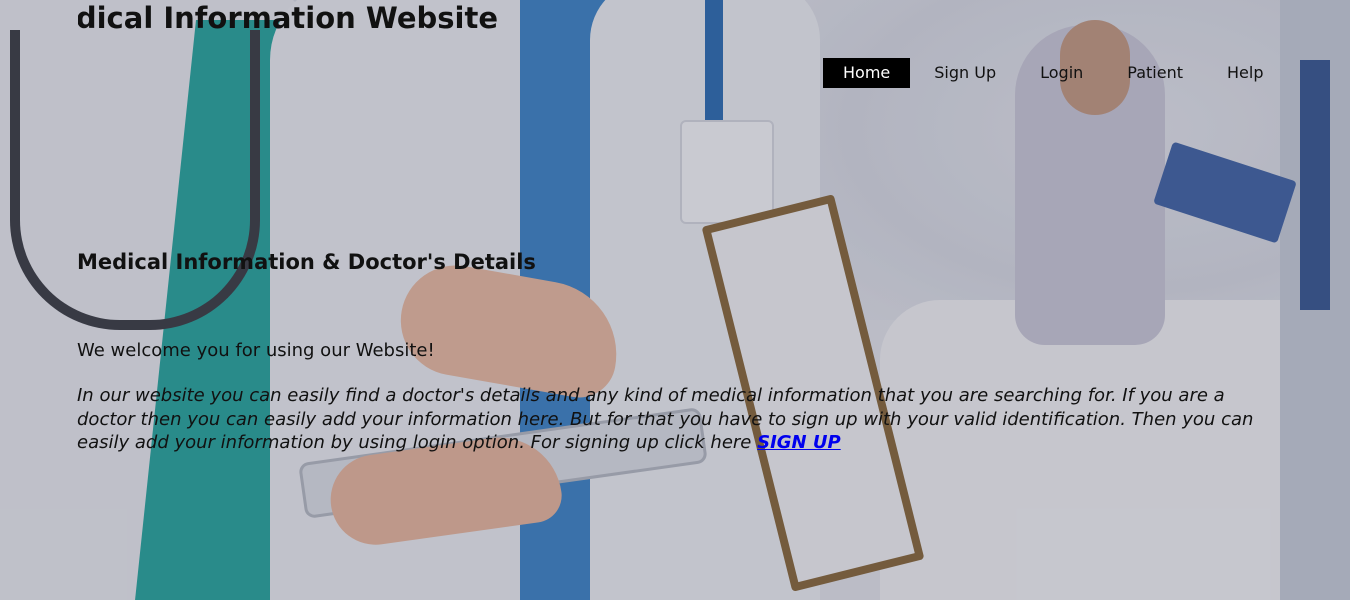  What do you see at coordinates (288, 18) in the screenshot?
I see `site-title: Medical Information Website` at bounding box center [288, 18].